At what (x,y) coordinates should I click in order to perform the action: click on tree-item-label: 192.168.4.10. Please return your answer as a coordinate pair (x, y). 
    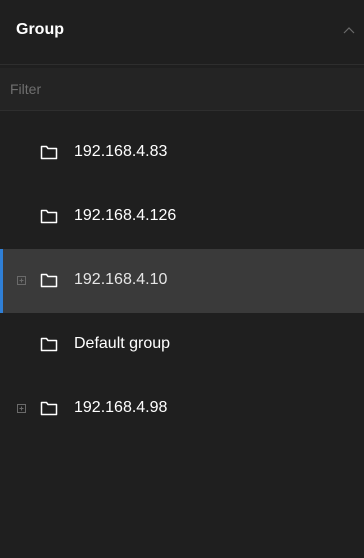
    Looking at the image, I should click on (121, 279).